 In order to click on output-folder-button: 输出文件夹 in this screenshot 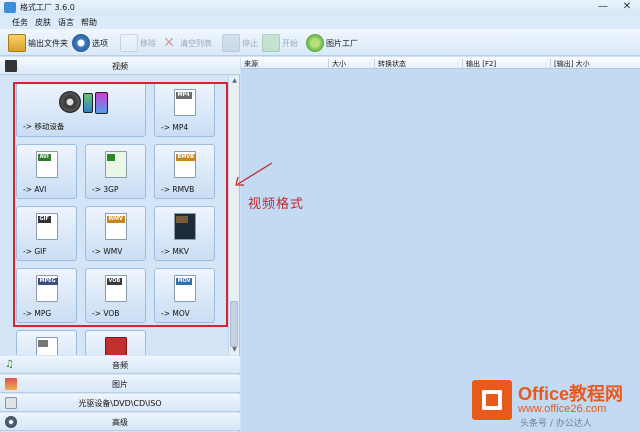, I will do `click(38, 43)`.